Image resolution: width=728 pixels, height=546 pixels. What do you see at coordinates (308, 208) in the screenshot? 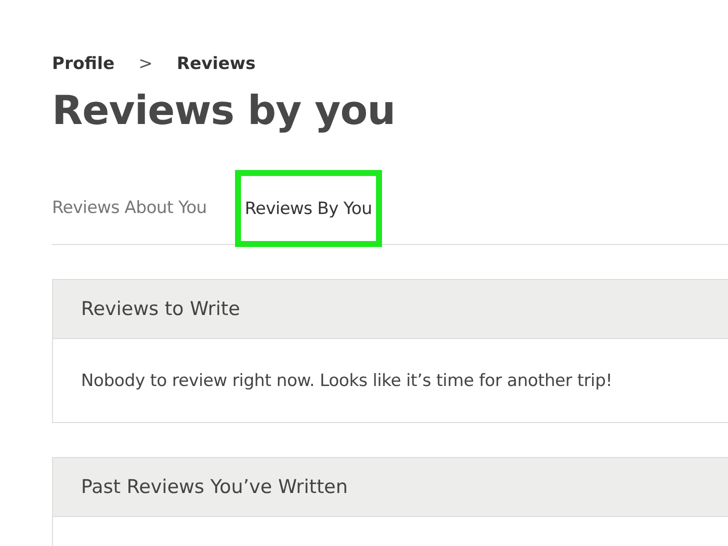
I see `tab: Reviews By You` at bounding box center [308, 208].